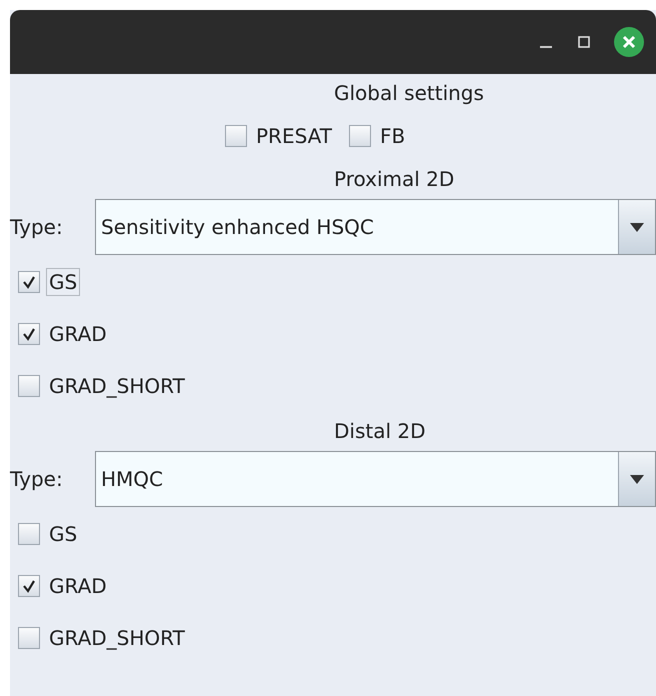 This screenshot has height=696, width=656. I want to click on type-dropdown: Sensitivity enhanced HSQC, so click(375, 227).